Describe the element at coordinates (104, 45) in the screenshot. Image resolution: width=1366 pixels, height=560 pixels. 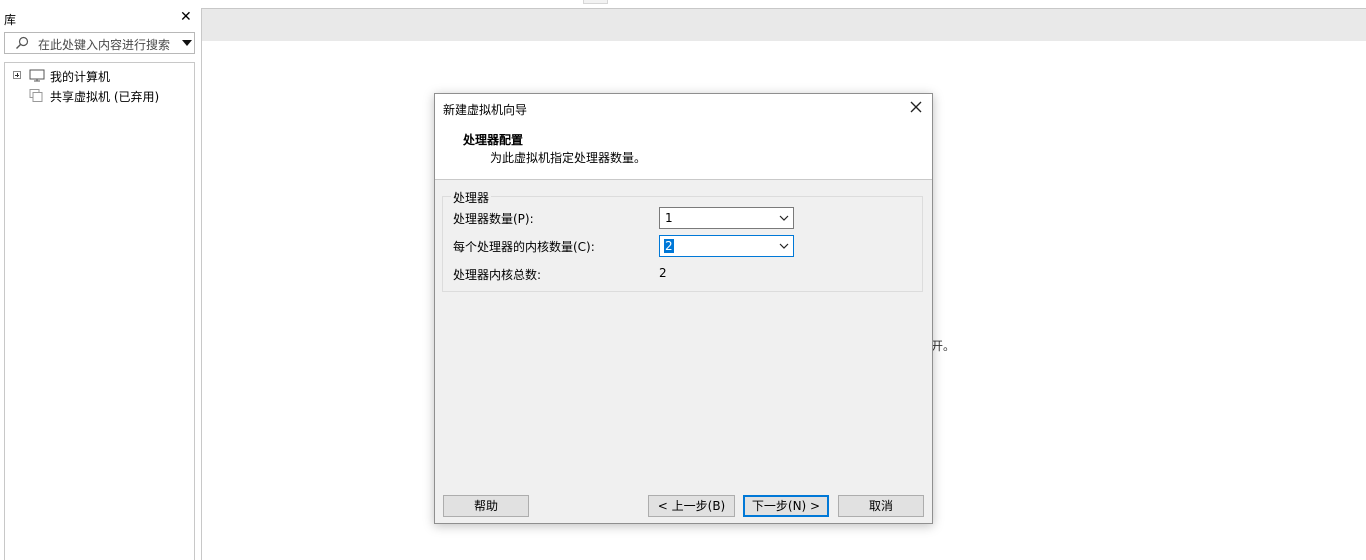
I see `search-placeholder: 在此处键入内容进行搜索` at that location.